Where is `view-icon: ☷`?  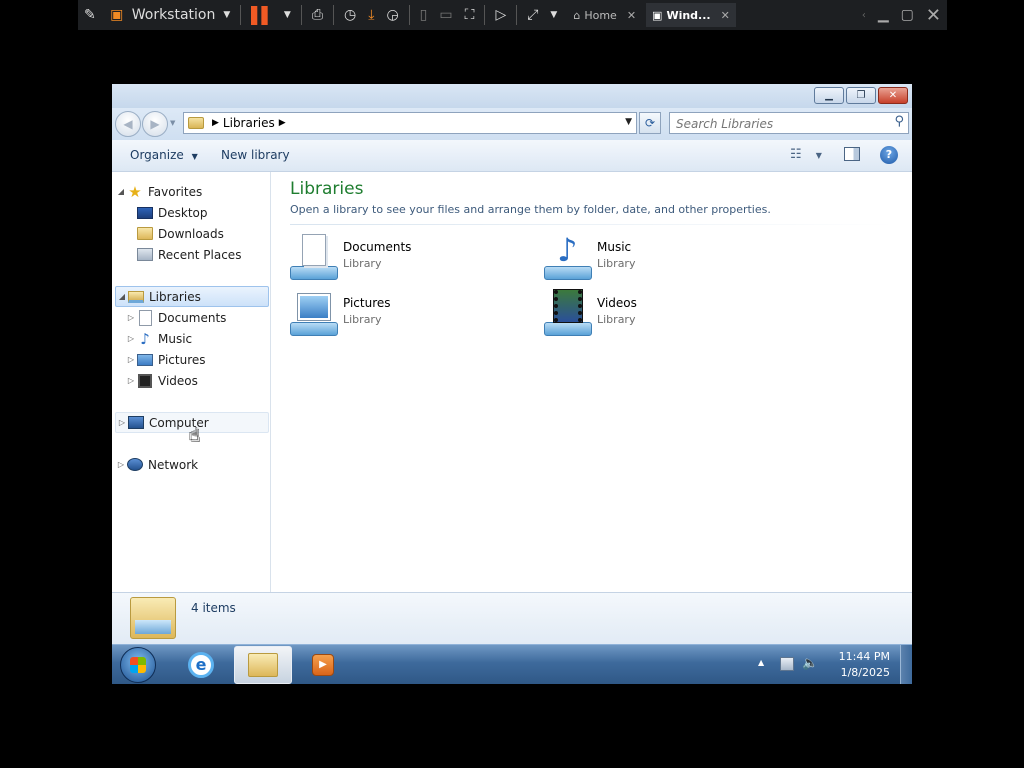
view-icon: ☷ is located at coordinates (796, 154).